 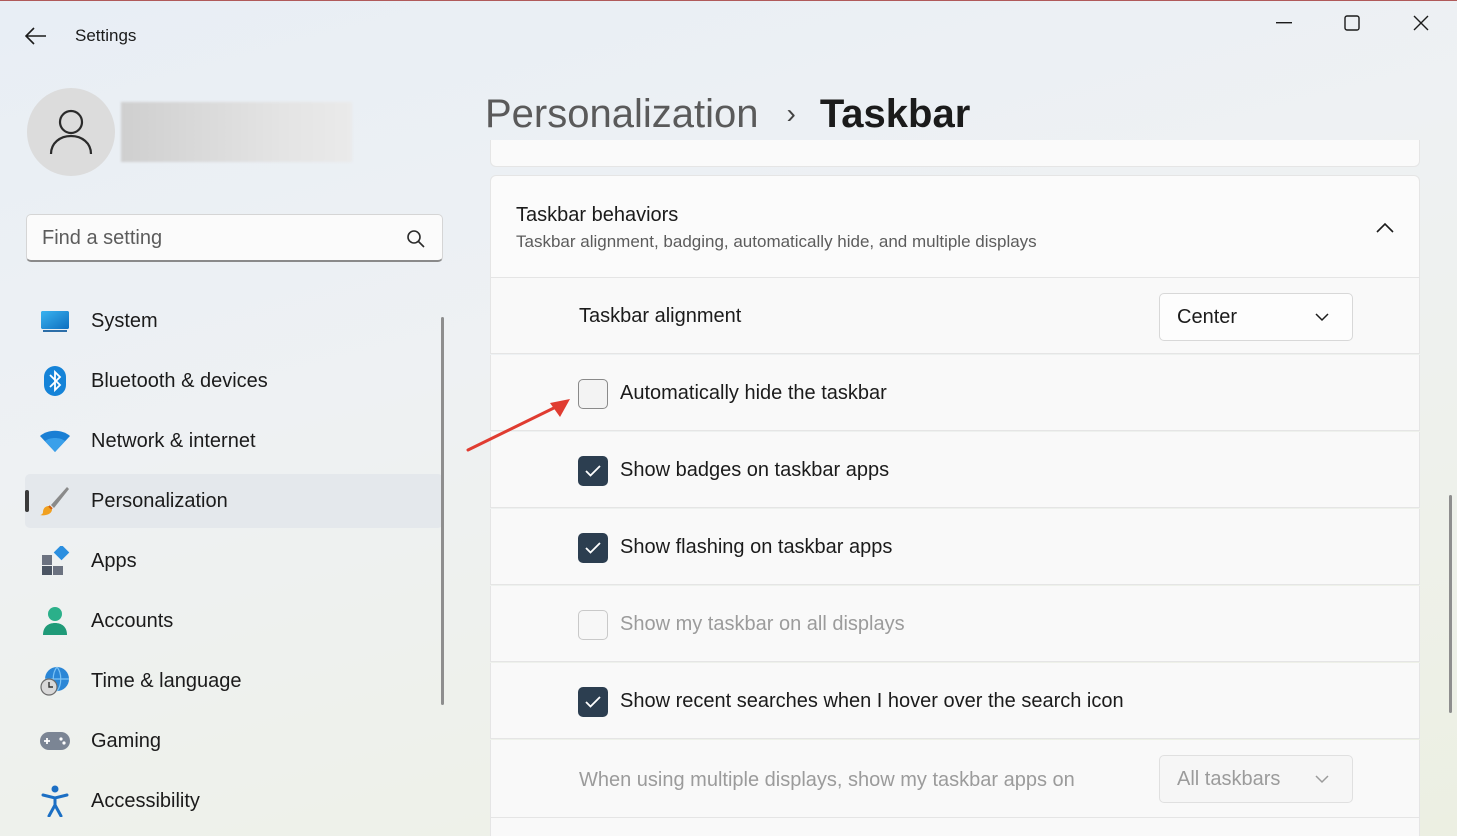 I want to click on app-title: Settings, so click(x=106, y=35).